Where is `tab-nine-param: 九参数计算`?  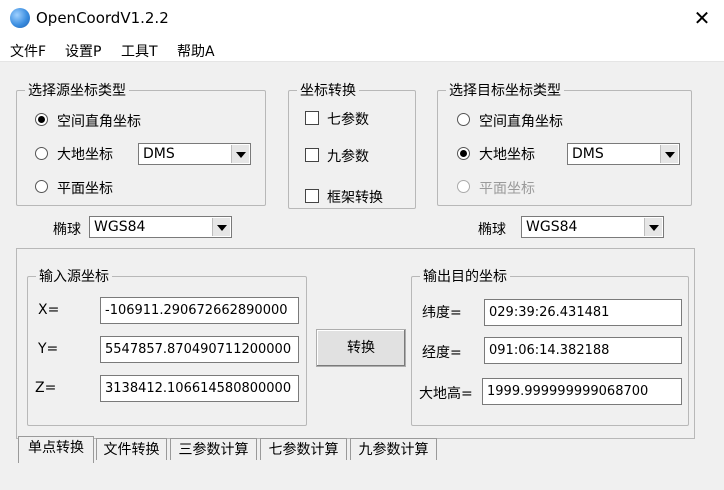 tab-nine-param: 九参数计算 is located at coordinates (393, 449).